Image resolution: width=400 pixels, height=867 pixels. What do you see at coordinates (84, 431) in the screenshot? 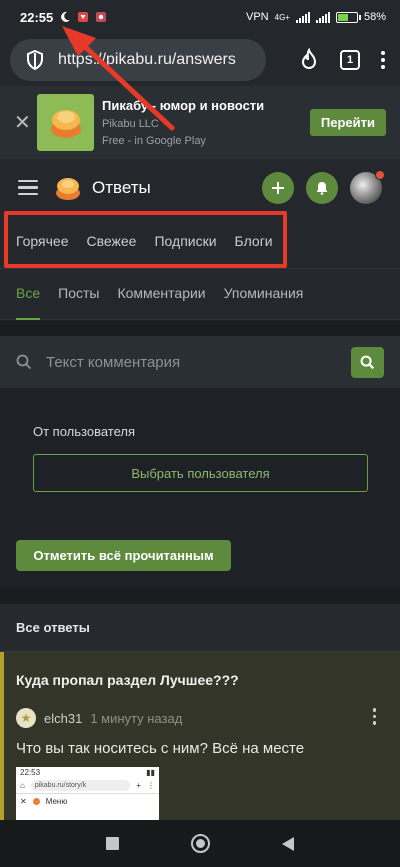
I see `from-user-label: От пользователя` at bounding box center [84, 431].